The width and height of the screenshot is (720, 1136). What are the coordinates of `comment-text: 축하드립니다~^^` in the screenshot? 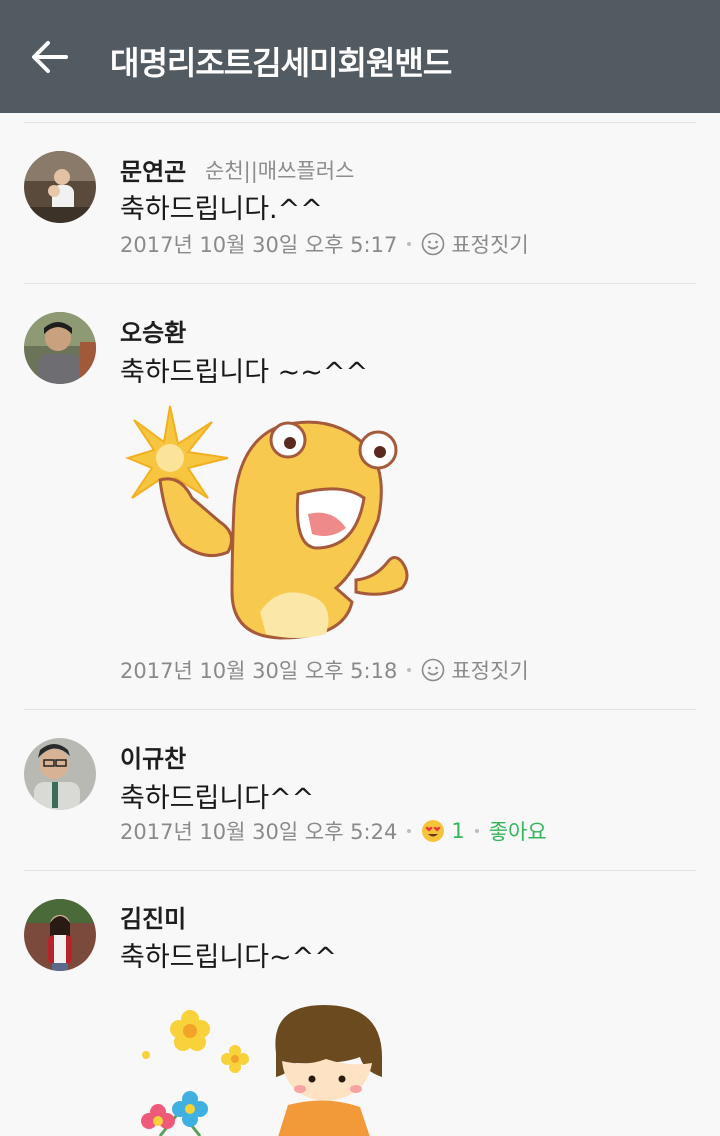 It's located at (228, 957).